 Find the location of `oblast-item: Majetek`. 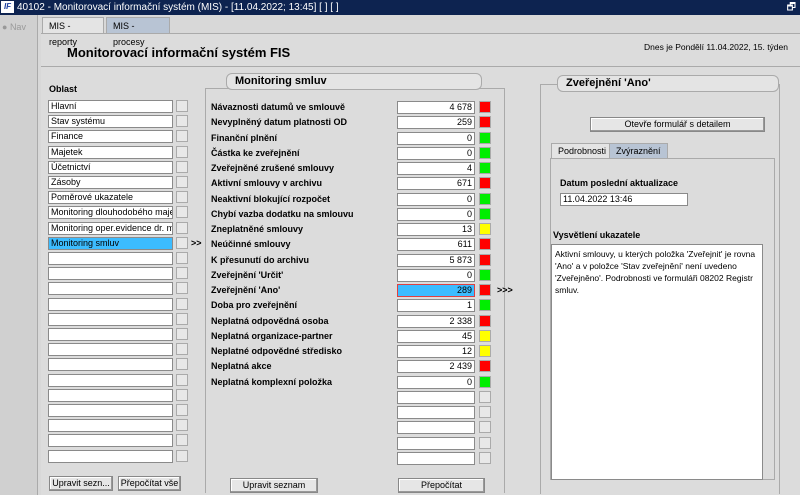

oblast-item: Majetek is located at coordinates (110, 152).